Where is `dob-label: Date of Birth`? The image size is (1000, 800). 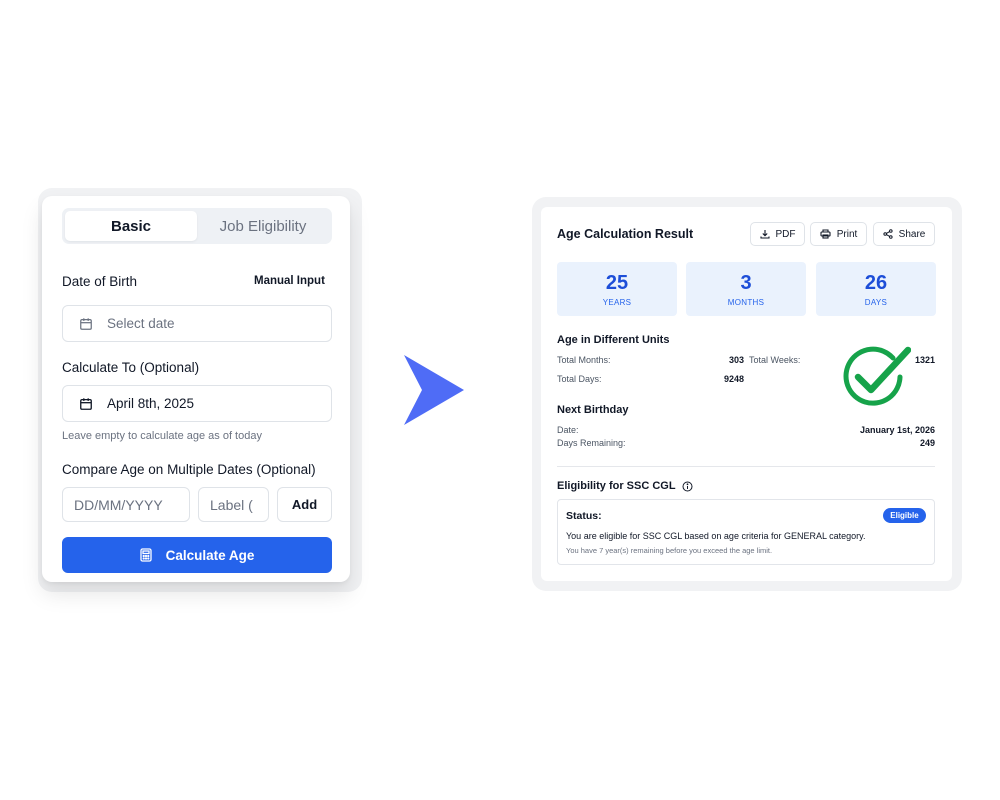
dob-label: Date of Birth is located at coordinates (100, 281).